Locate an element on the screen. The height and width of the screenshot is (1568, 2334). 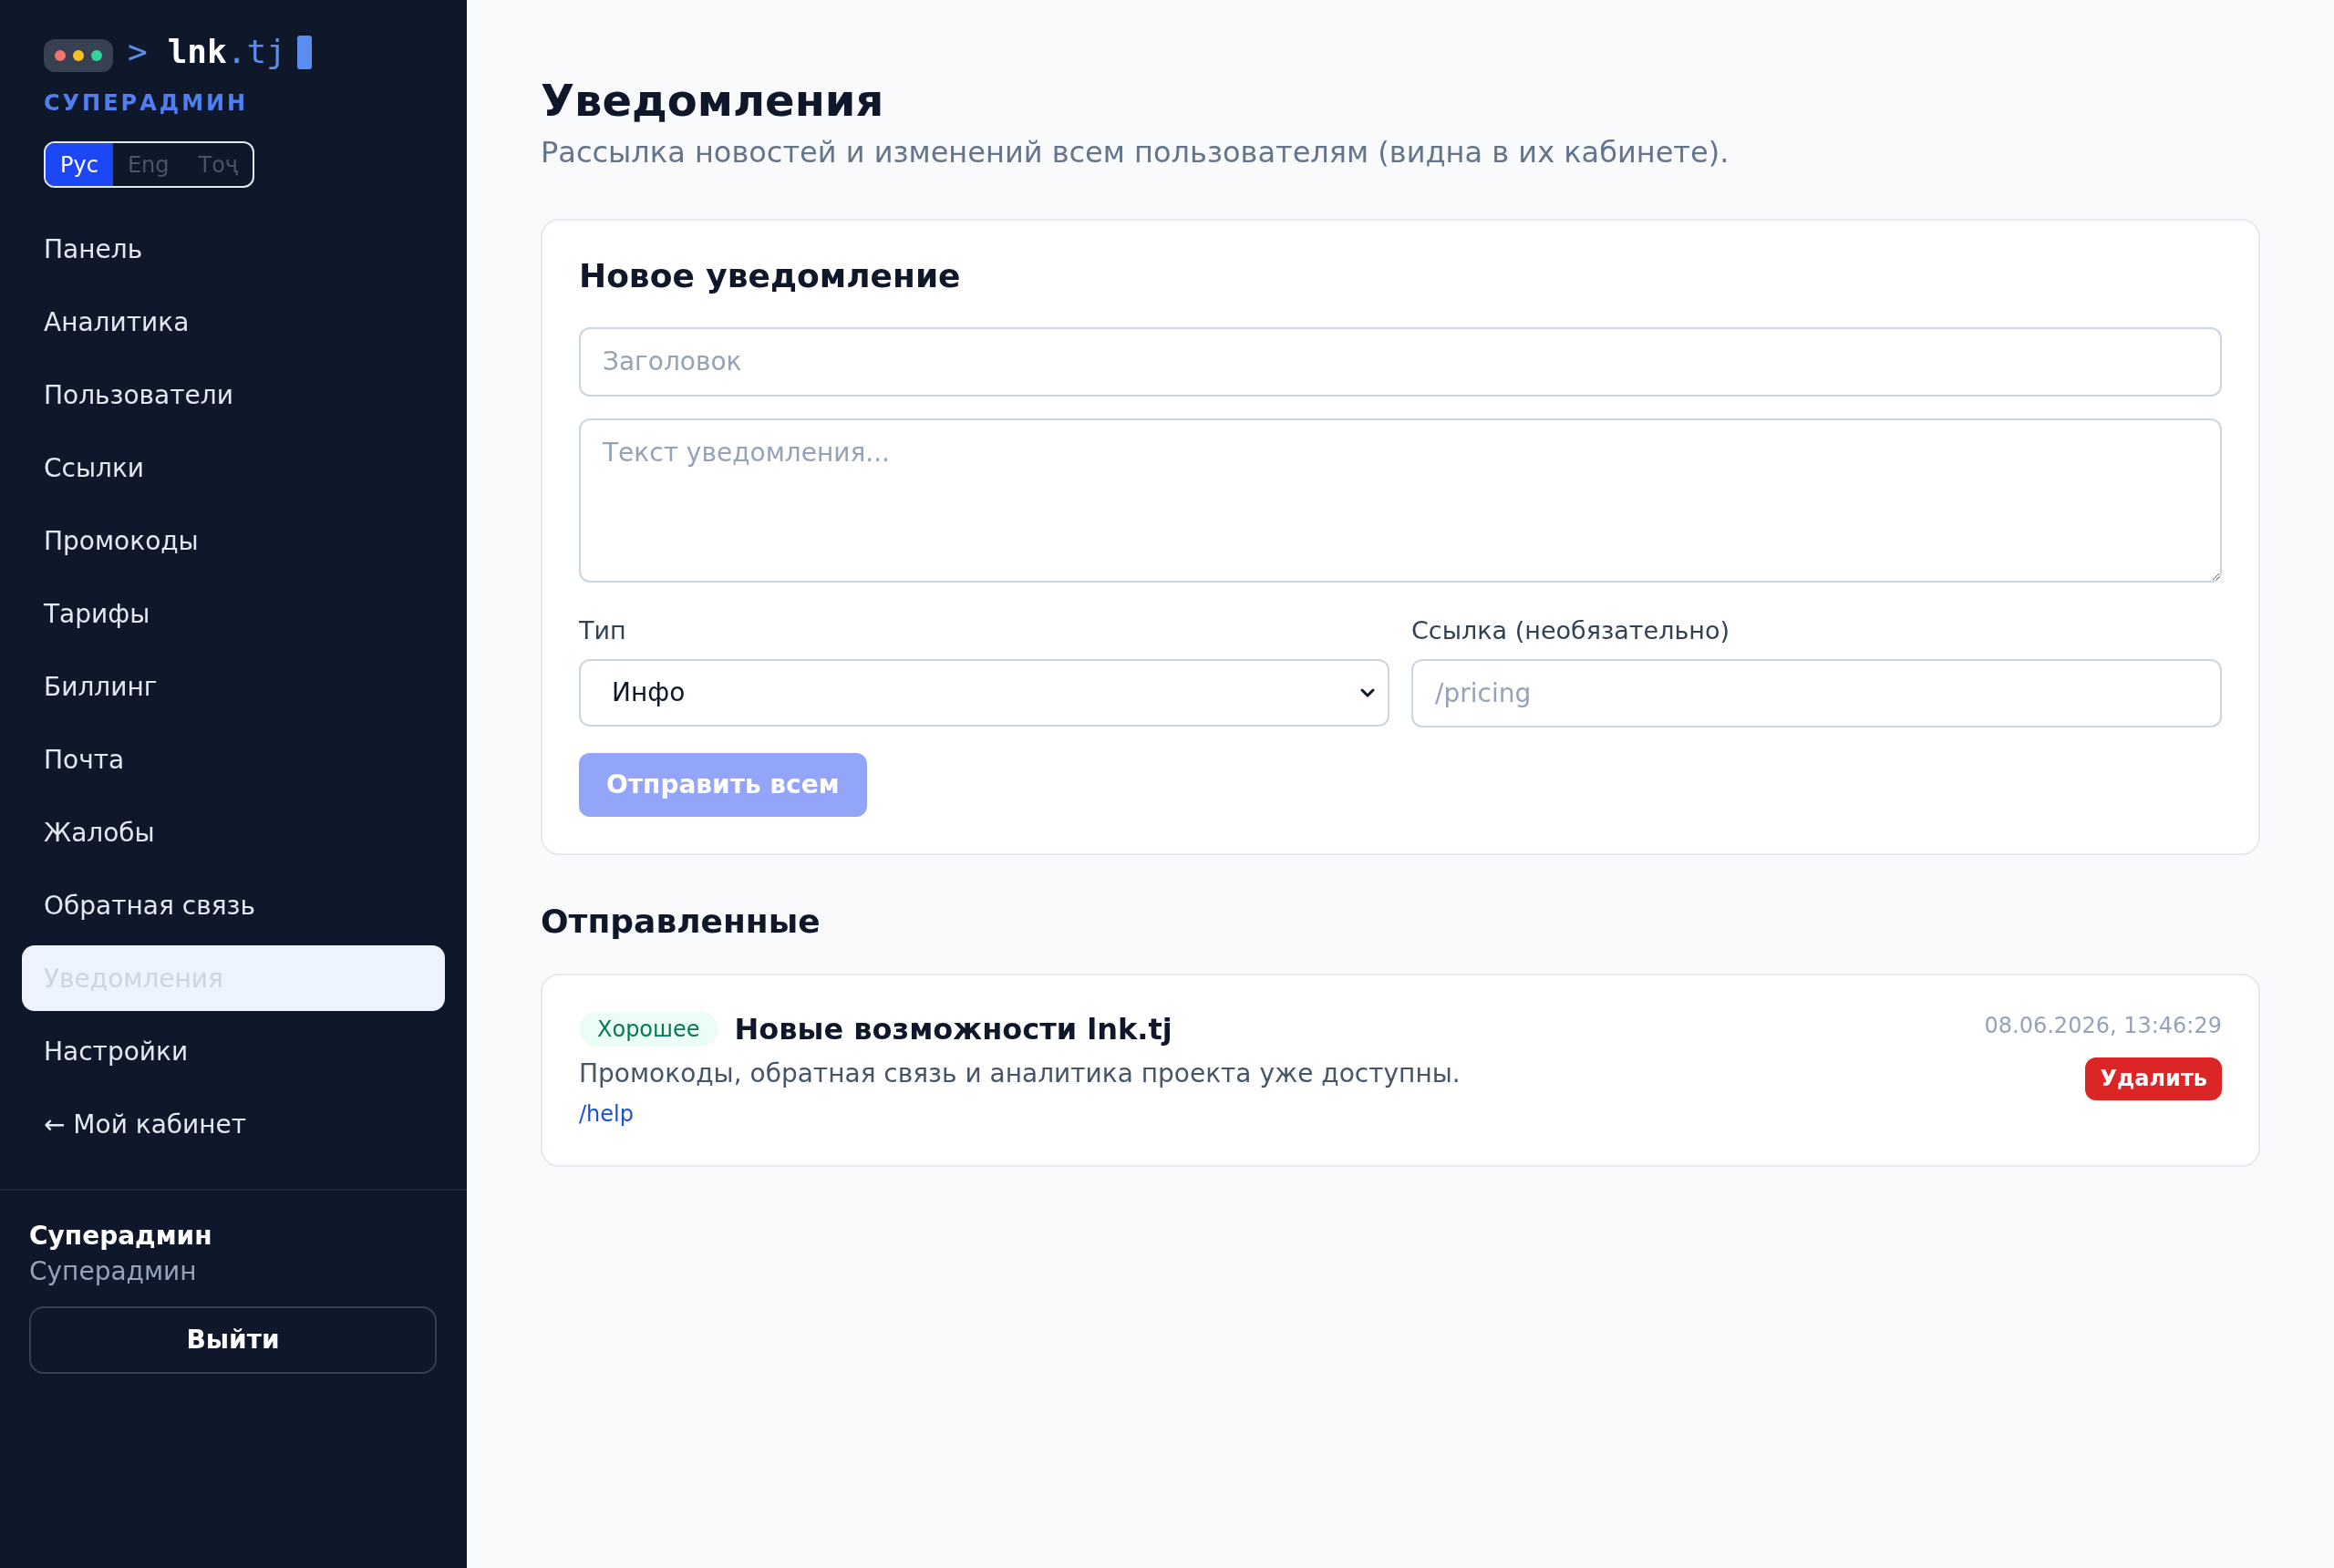
nav-item: Жалобы is located at coordinates (234, 832).